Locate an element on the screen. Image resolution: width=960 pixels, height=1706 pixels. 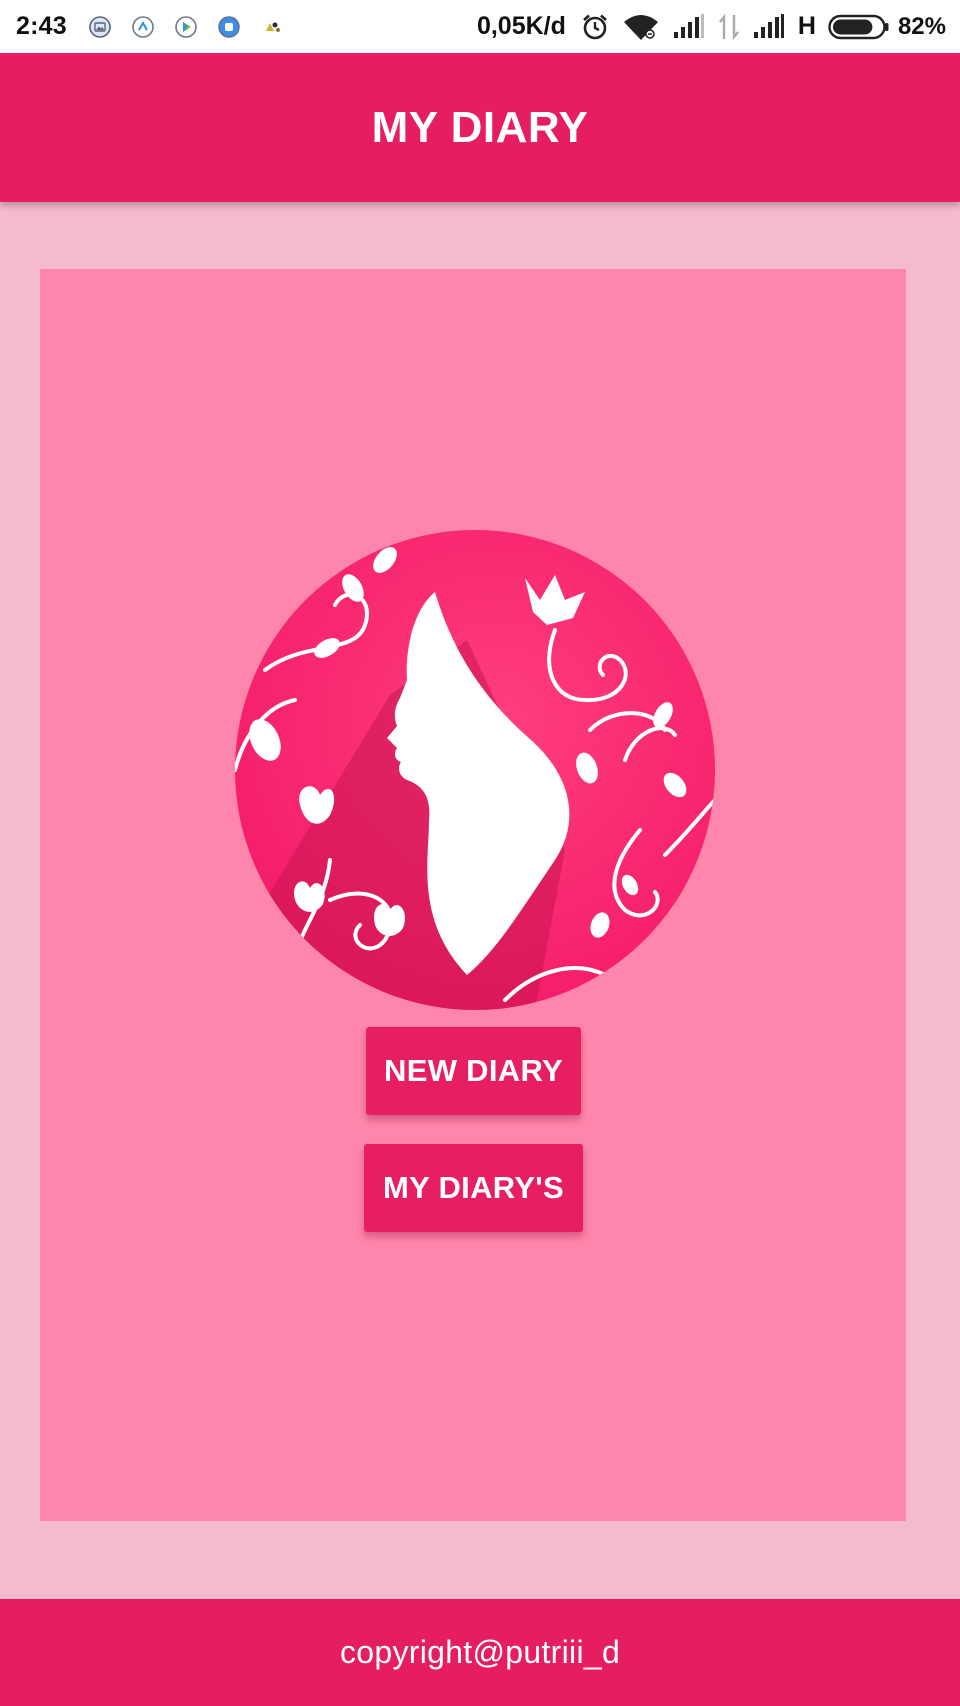
network-speed: 0,05K/d is located at coordinates (521, 26).